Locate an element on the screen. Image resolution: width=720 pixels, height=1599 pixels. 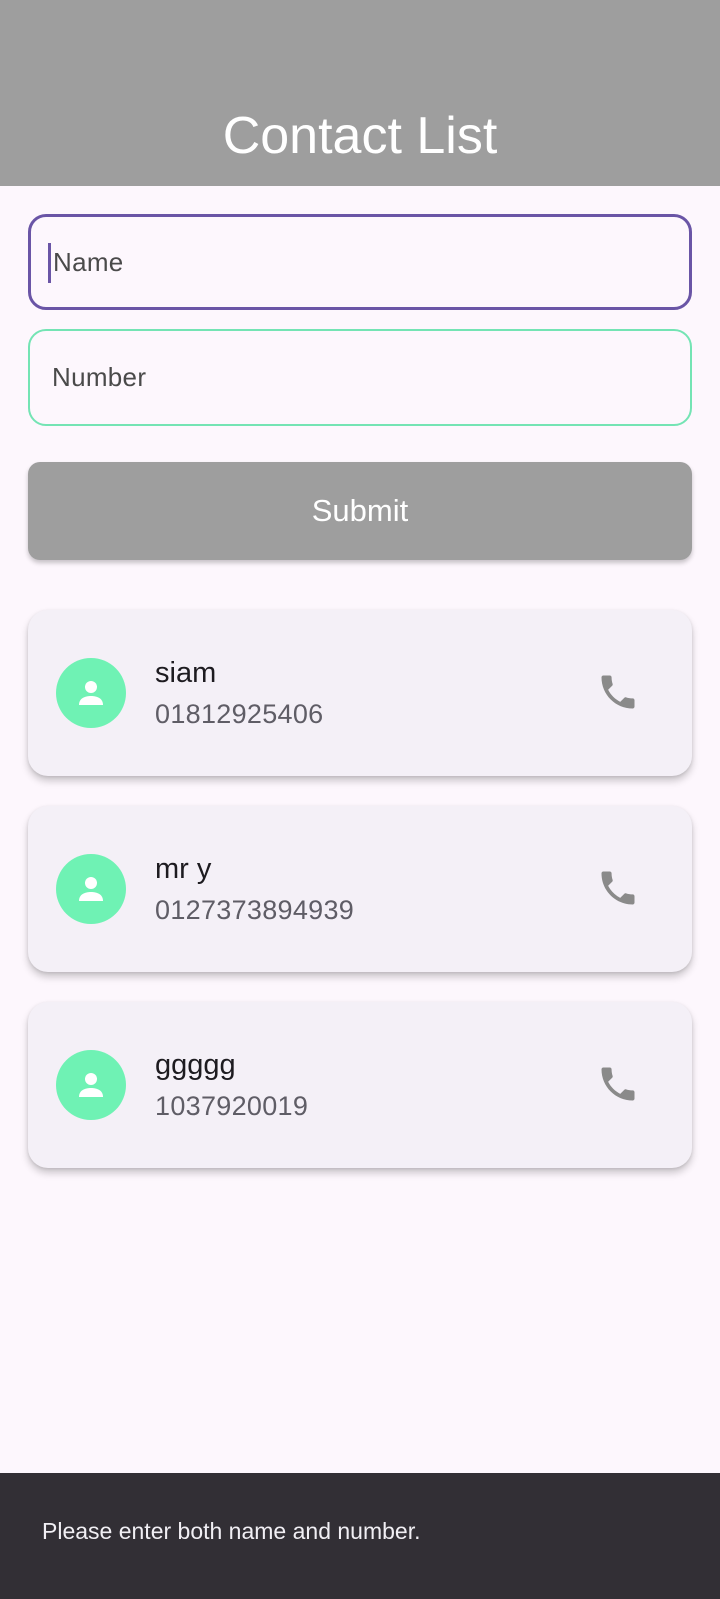
contact-number: 1037920019 is located at coordinates (232, 1106).